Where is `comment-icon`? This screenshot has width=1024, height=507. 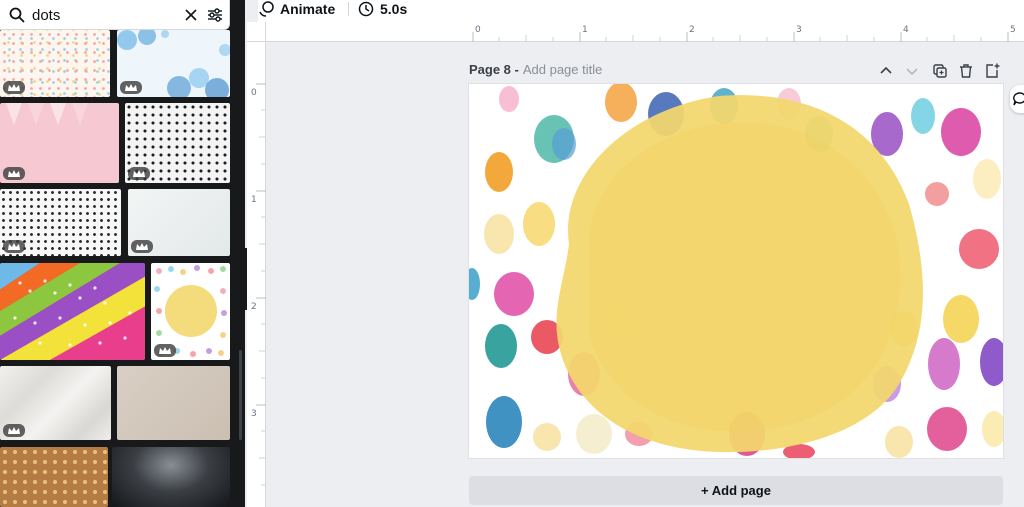 comment-icon is located at coordinates (1018, 99).